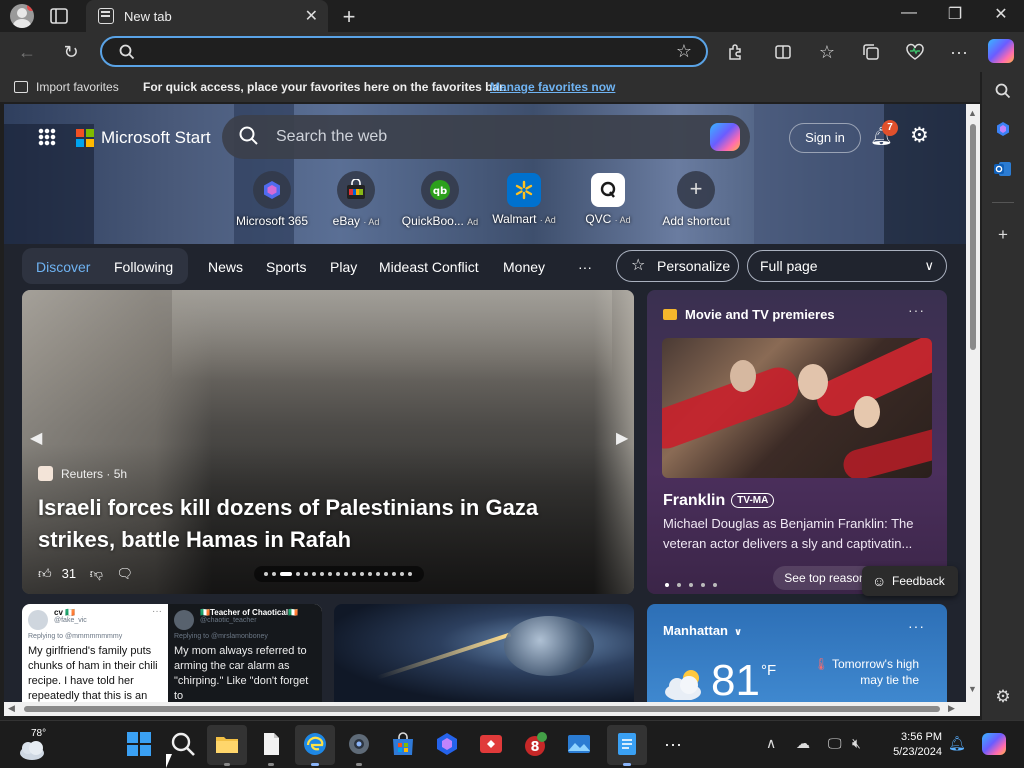  What do you see at coordinates (183, 744) in the screenshot?
I see `taskbar-search-icon` at bounding box center [183, 744].